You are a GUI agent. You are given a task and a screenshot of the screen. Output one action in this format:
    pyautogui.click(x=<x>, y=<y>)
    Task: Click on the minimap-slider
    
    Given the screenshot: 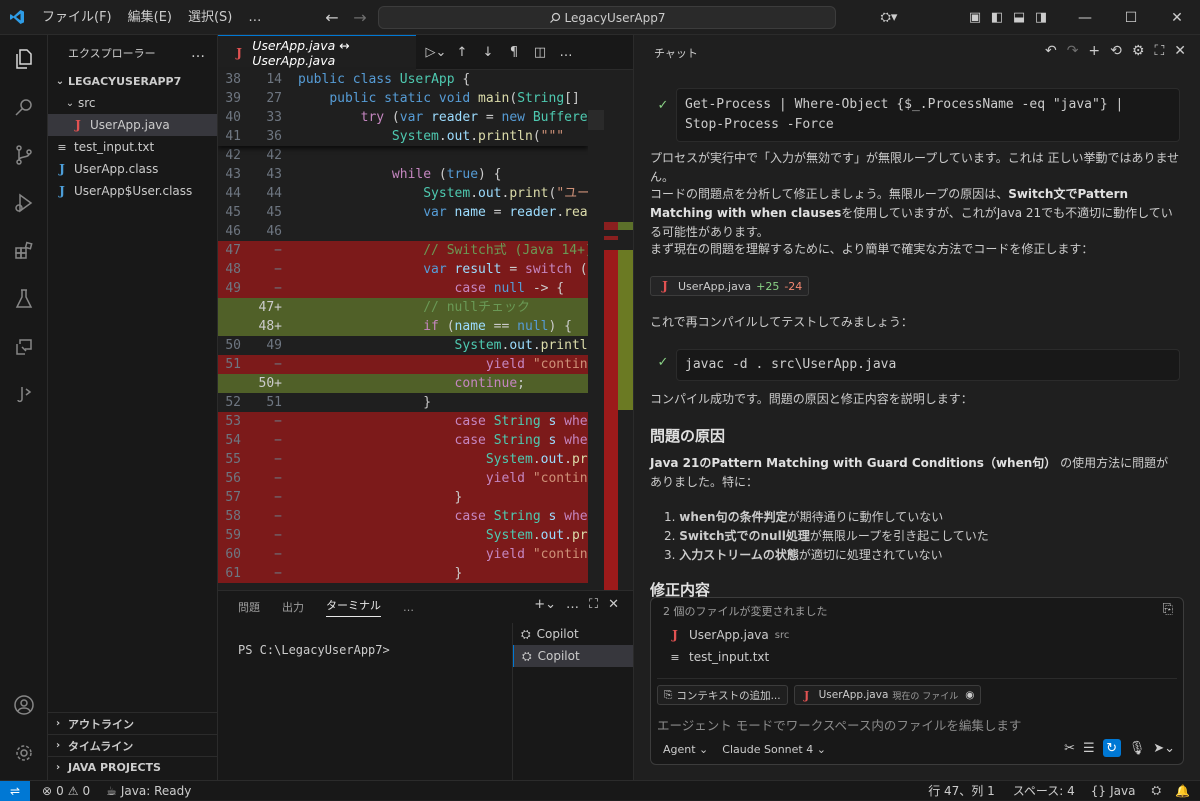 What is the action you would take?
    pyautogui.click(x=596, y=120)
    